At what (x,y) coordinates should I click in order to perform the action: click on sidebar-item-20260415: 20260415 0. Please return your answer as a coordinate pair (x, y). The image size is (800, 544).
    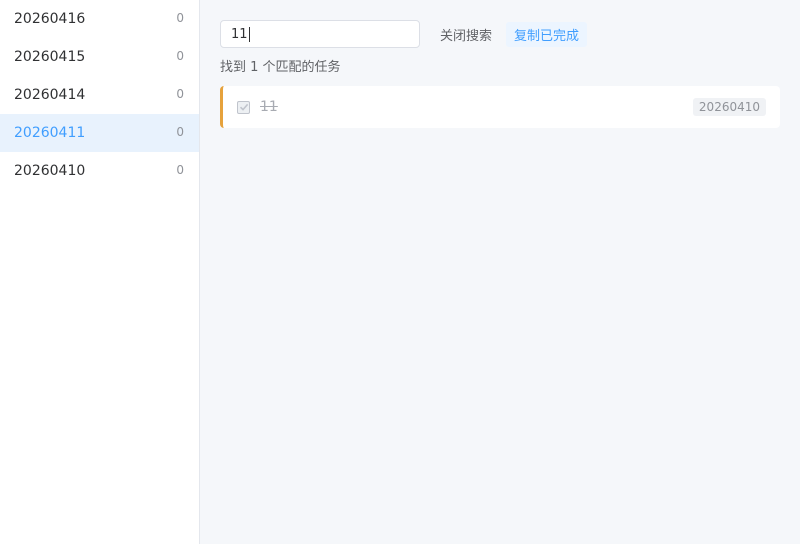
    Looking at the image, I should click on (99, 57).